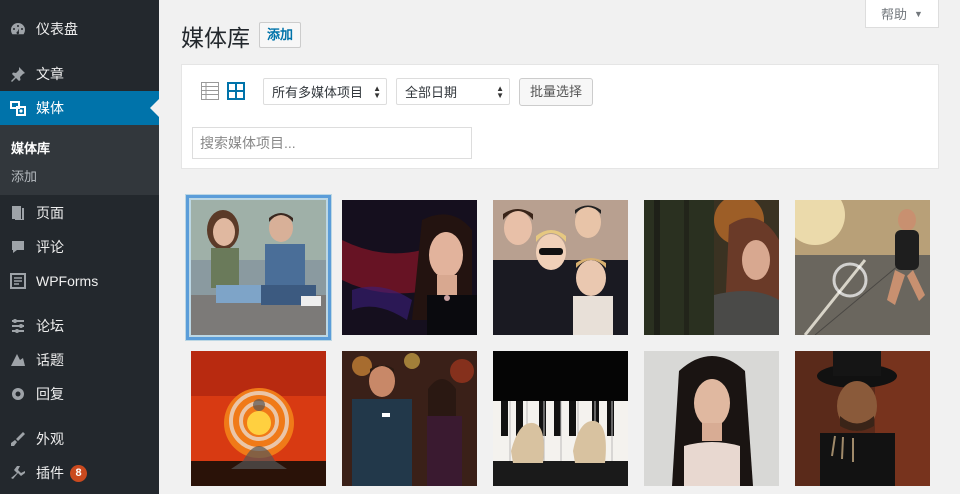 The height and width of the screenshot is (494, 960). What do you see at coordinates (18, 29) in the screenshot?
I see `dashboard-icon` at bounding box center [18, 29].